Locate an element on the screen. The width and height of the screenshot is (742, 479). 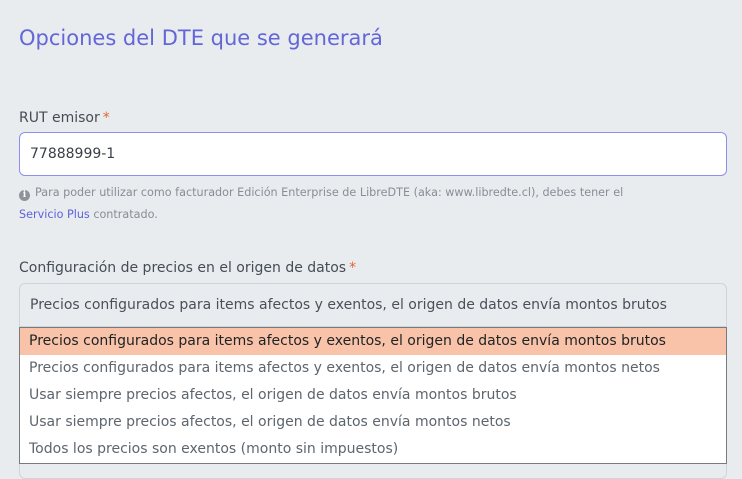
rut-emisor-input is located at coordinates (373, 154).